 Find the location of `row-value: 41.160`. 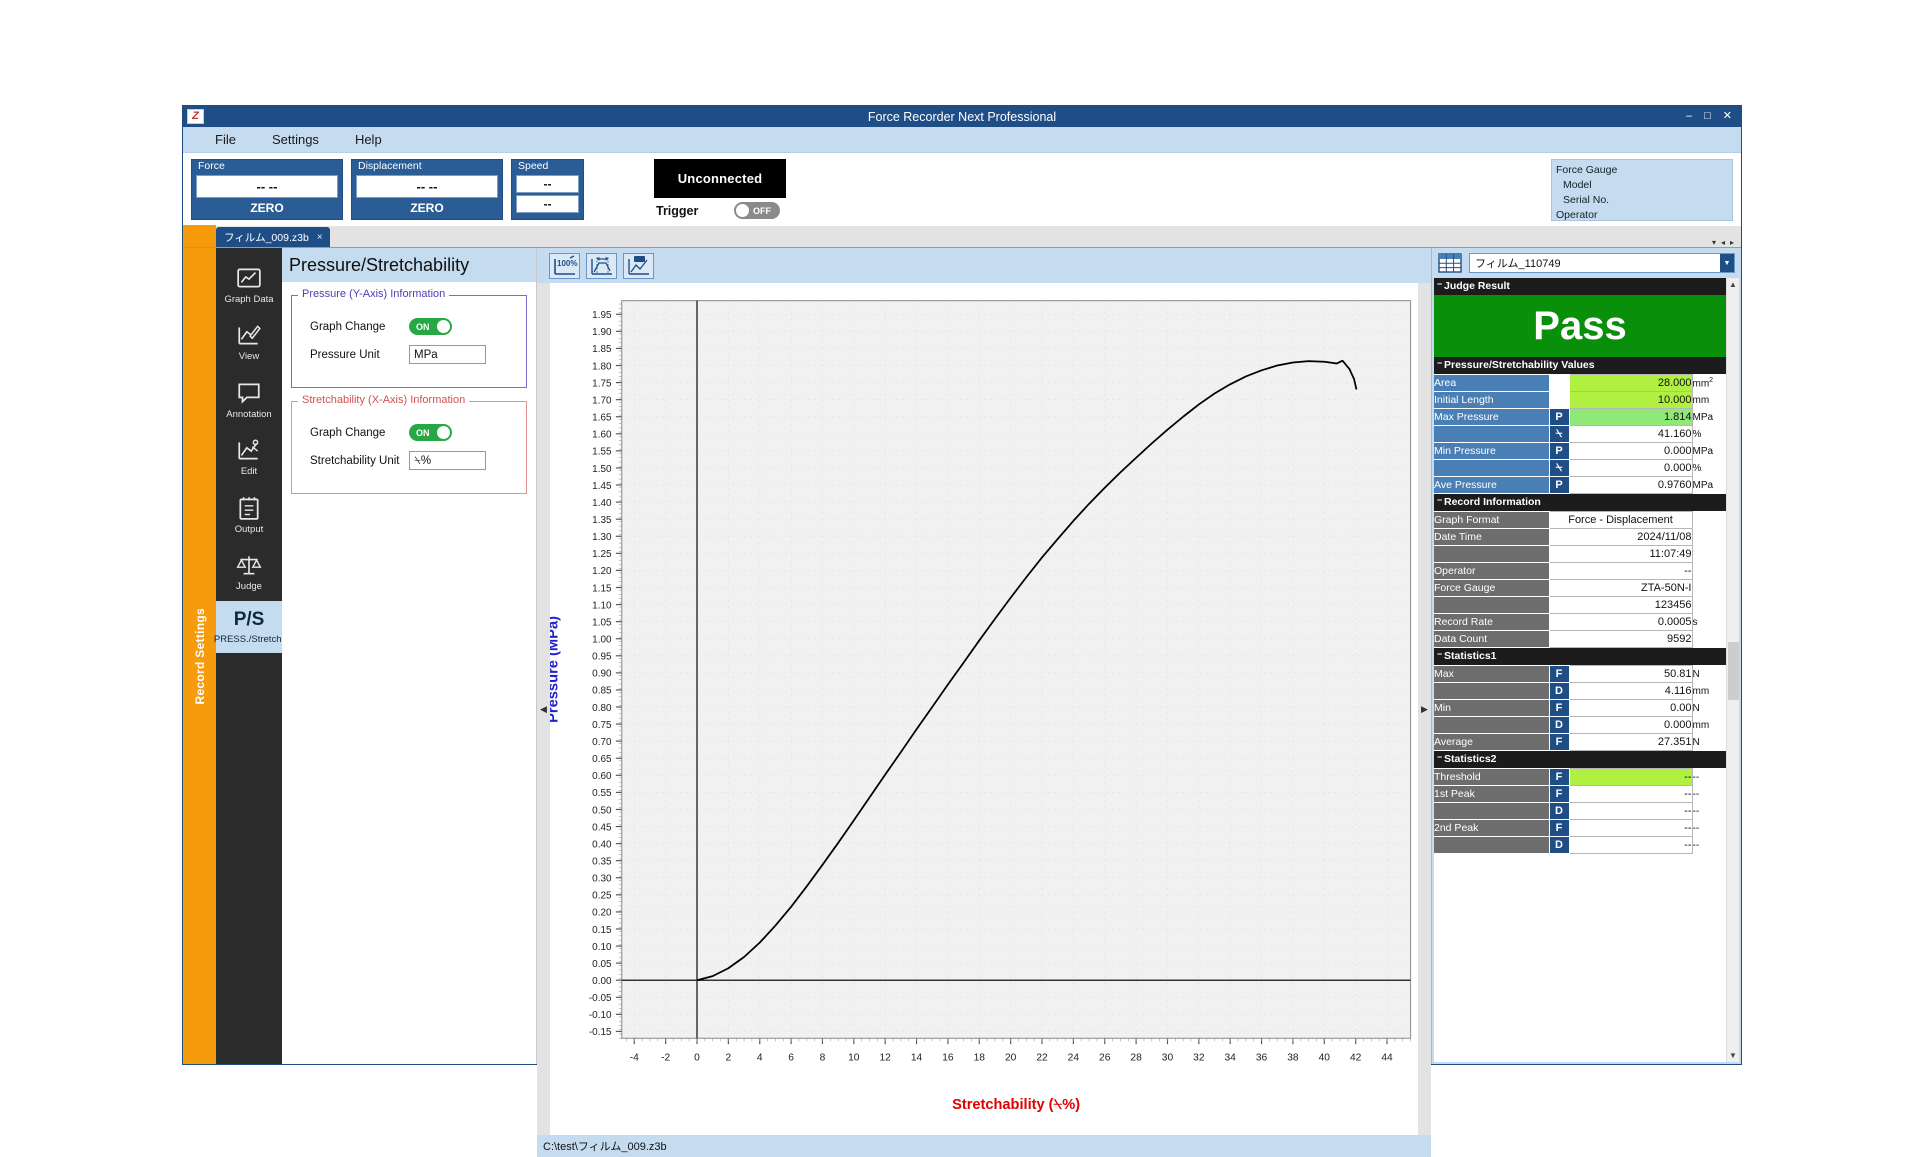

row-value: 41.160 is located at coordinates (1630, 434).